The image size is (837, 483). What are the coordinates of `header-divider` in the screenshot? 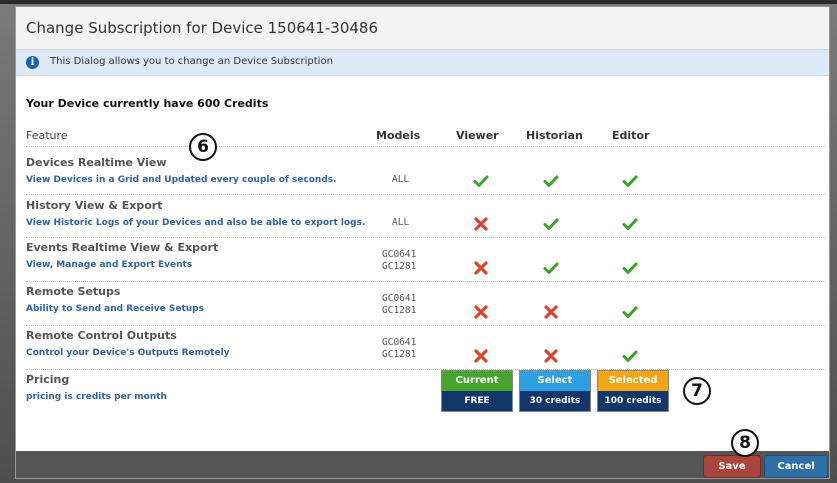 It's located at (426, 146).